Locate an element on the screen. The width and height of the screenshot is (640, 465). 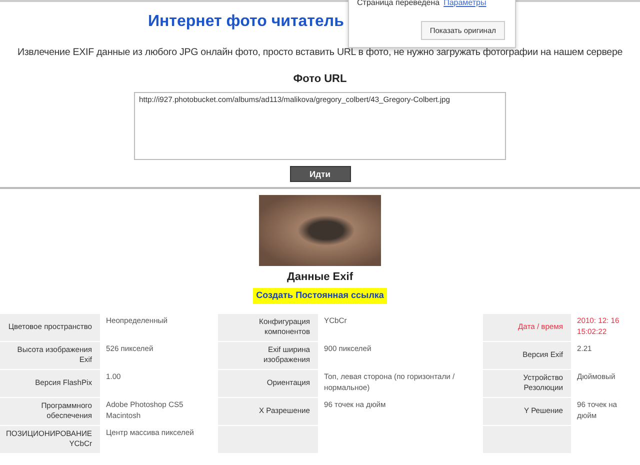
permalink-link: Создать Постоянная ссылка is located at coordinates (320, 296).